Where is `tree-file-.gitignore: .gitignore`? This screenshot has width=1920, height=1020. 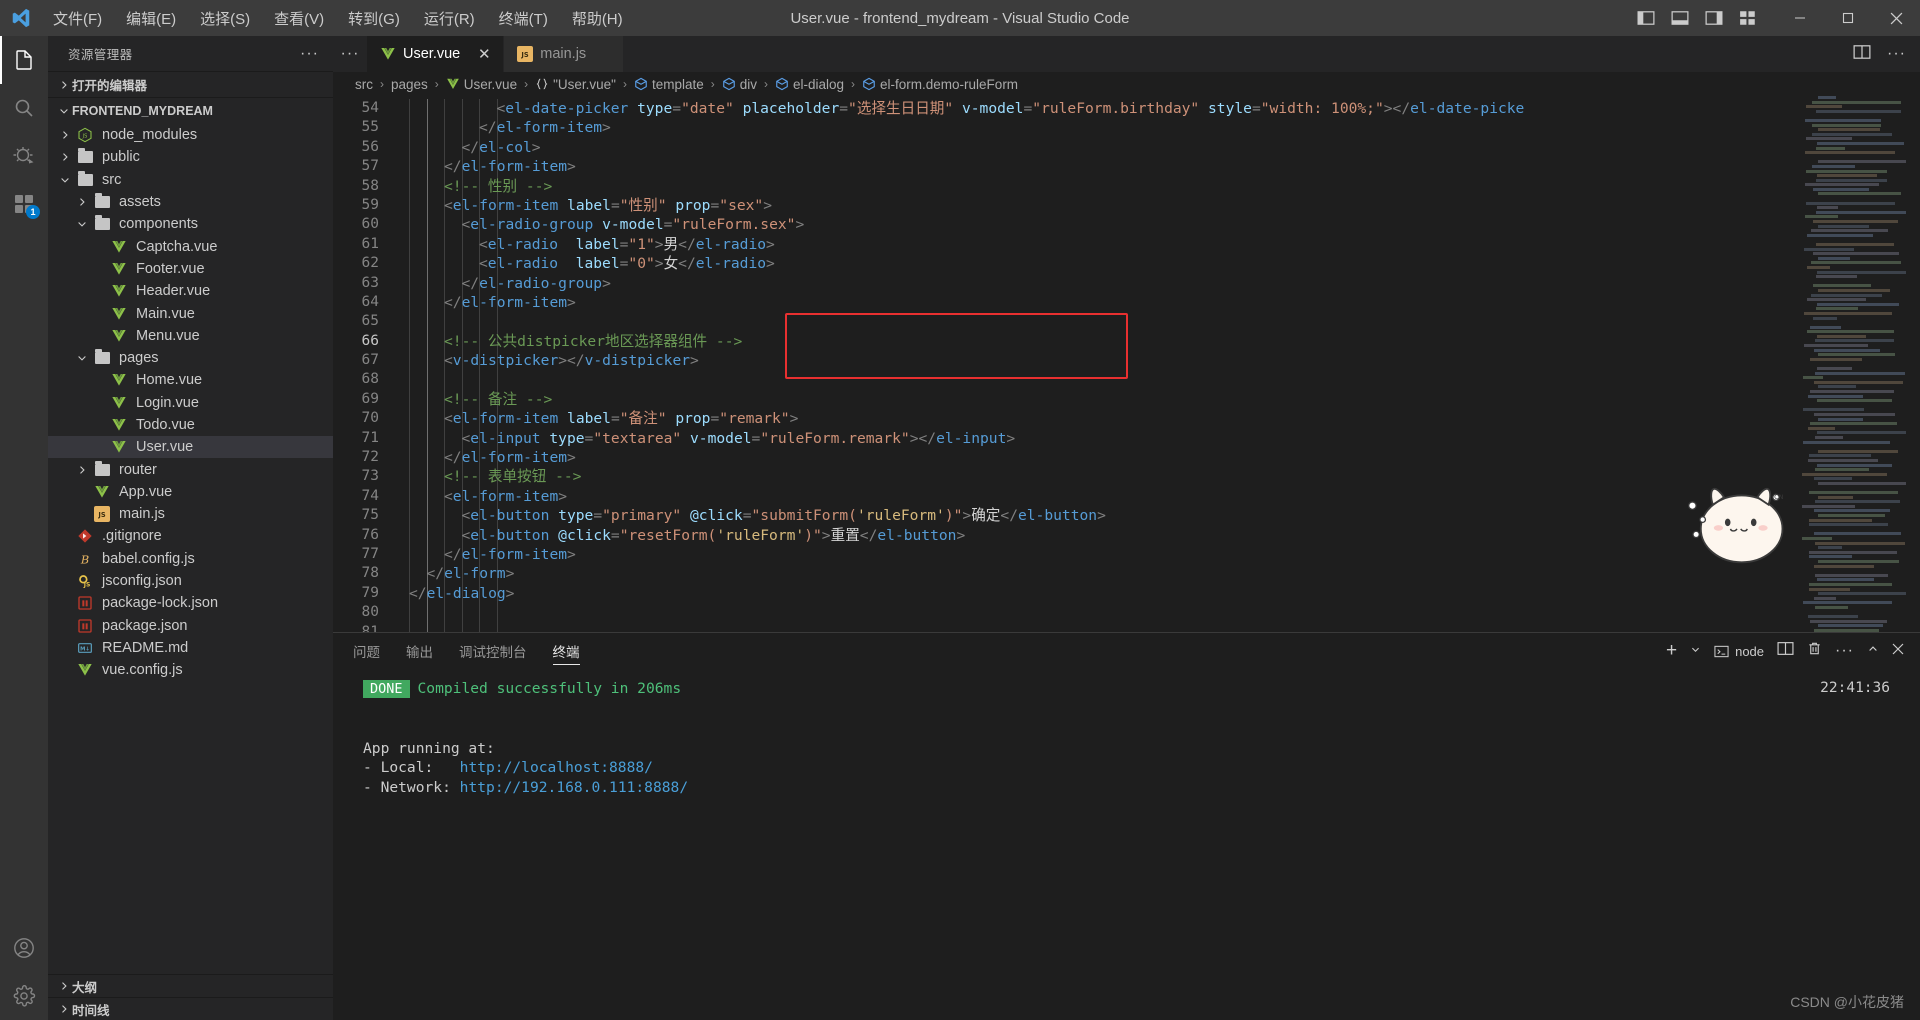
tree-file-.gitignore: .gitignore is located at coordinates (190, 536).